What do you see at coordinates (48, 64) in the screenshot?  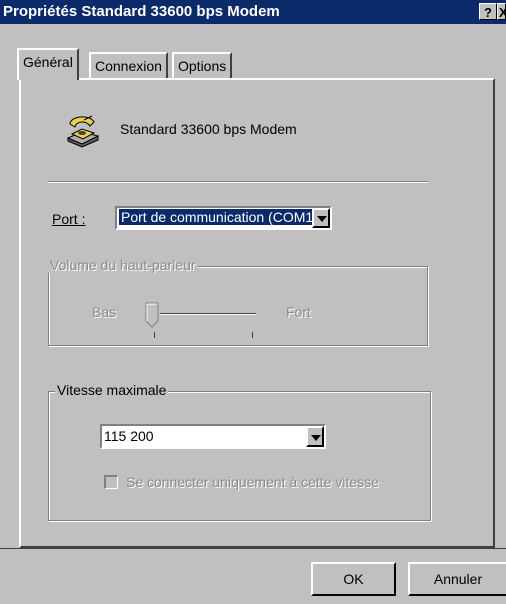 I see `tab-general: Général` at bounding box center [48, 64].